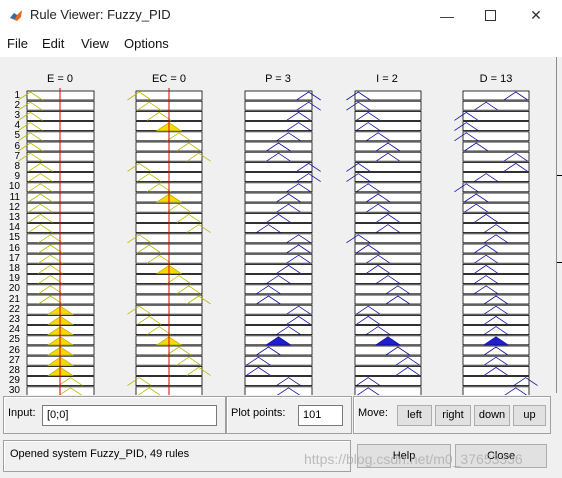 The height and width of the screenshot is (478, 562). What do you see at coordinates (129, 415) in the screenshot?
I see `input-field: [0;0]` at bounding box center [129, 415].